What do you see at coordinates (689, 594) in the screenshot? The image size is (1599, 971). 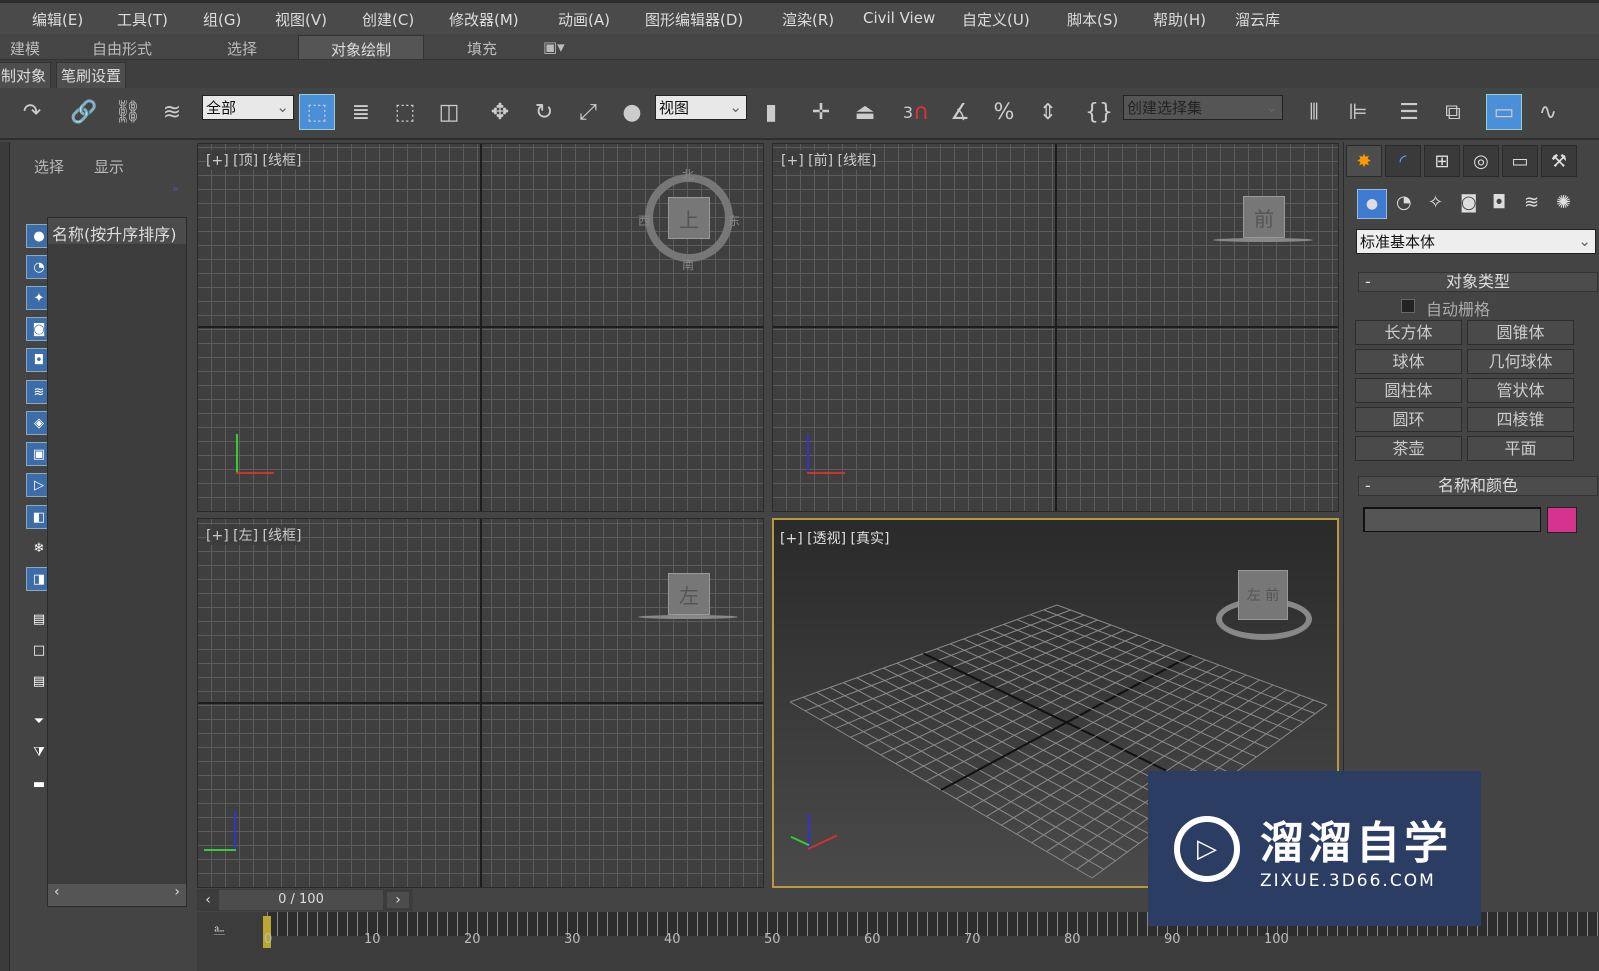 I see `viewcube: 左` at bounding box center [689, 594].